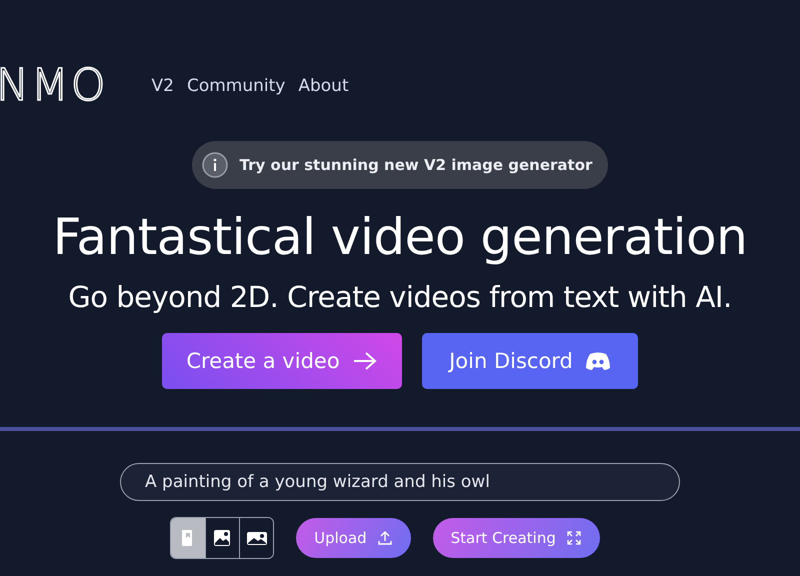 The image size is (800, 576). I want to click on announcement-text: Try our stunning new V2 image generator, so click(416, 165).